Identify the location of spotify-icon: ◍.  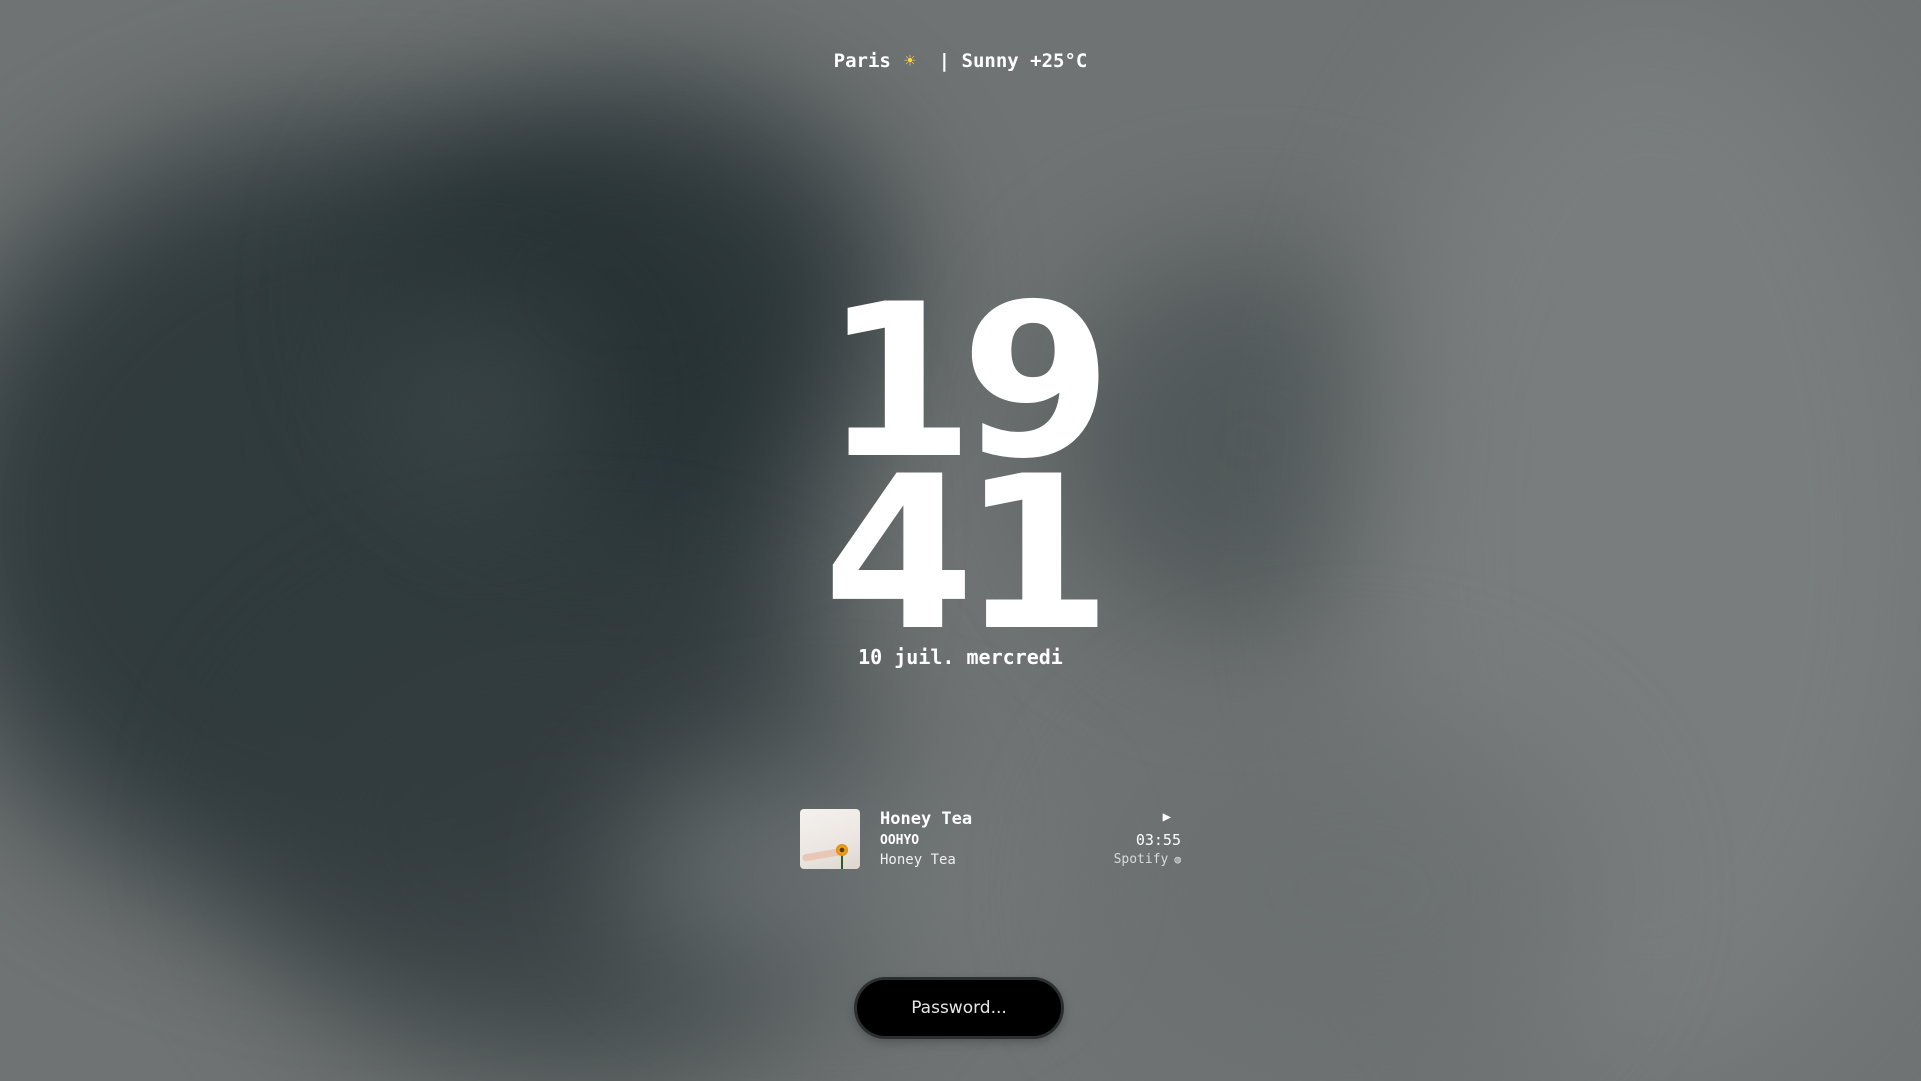
(1177, 859).